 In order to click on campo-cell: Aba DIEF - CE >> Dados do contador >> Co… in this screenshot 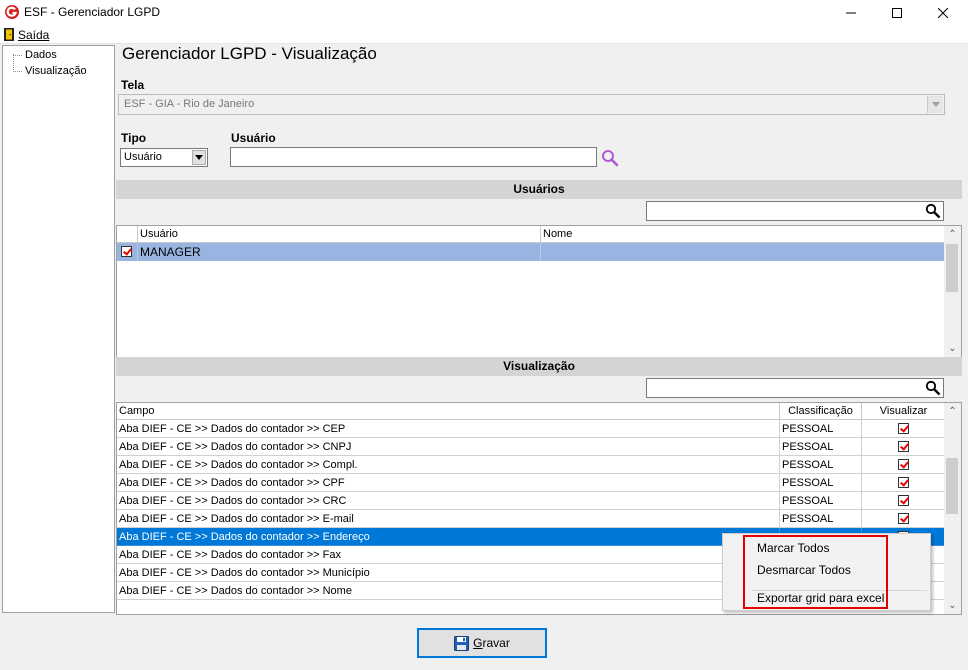, I will do `click(448, 465)`.